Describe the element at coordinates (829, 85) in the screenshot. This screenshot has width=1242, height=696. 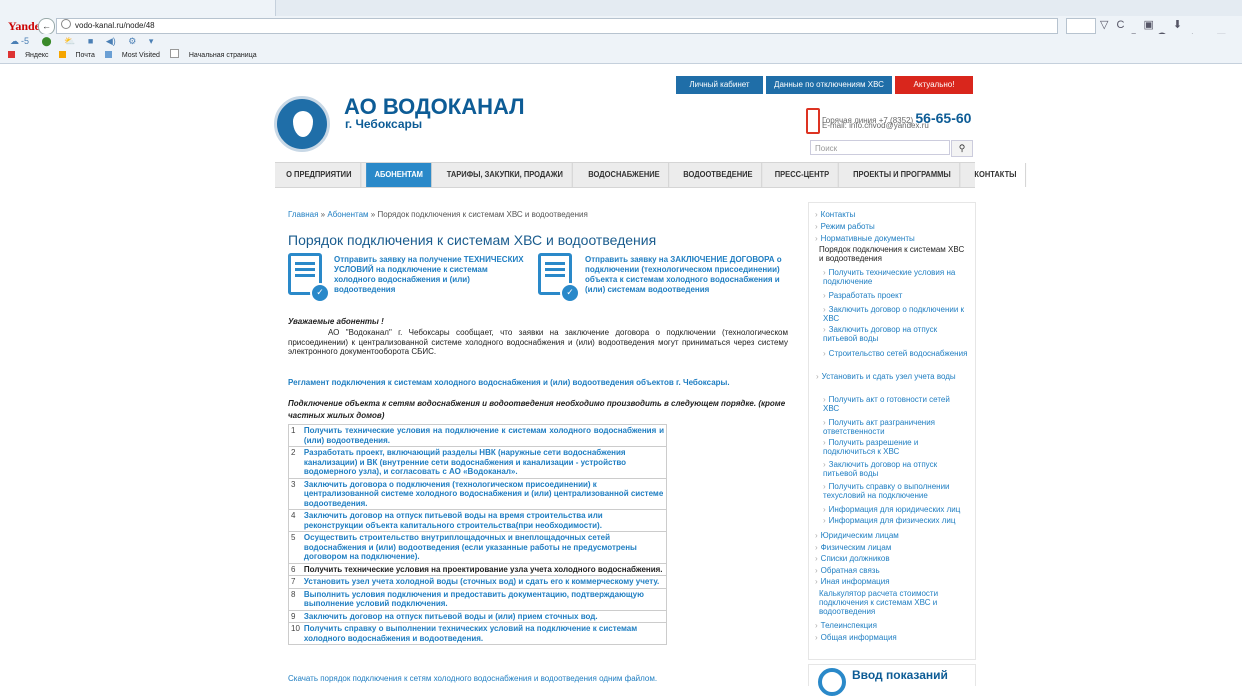
I see `outages-button: Данные по отключениям ХВС` at that location.